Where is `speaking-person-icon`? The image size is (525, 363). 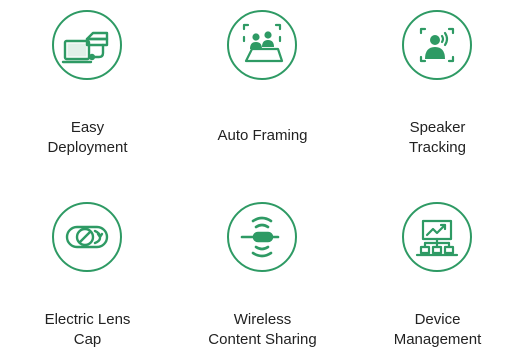
speaking-person-icon is located at coordinates (437, 45).